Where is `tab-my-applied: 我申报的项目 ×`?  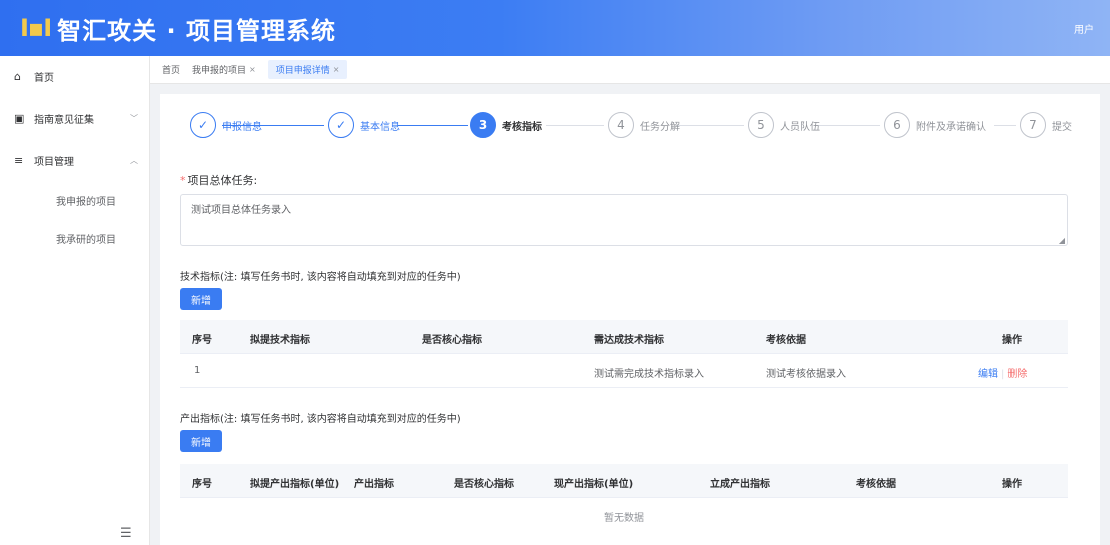 tab-my-applied: 我申报的项目 × is located at coordinates (224, 69).